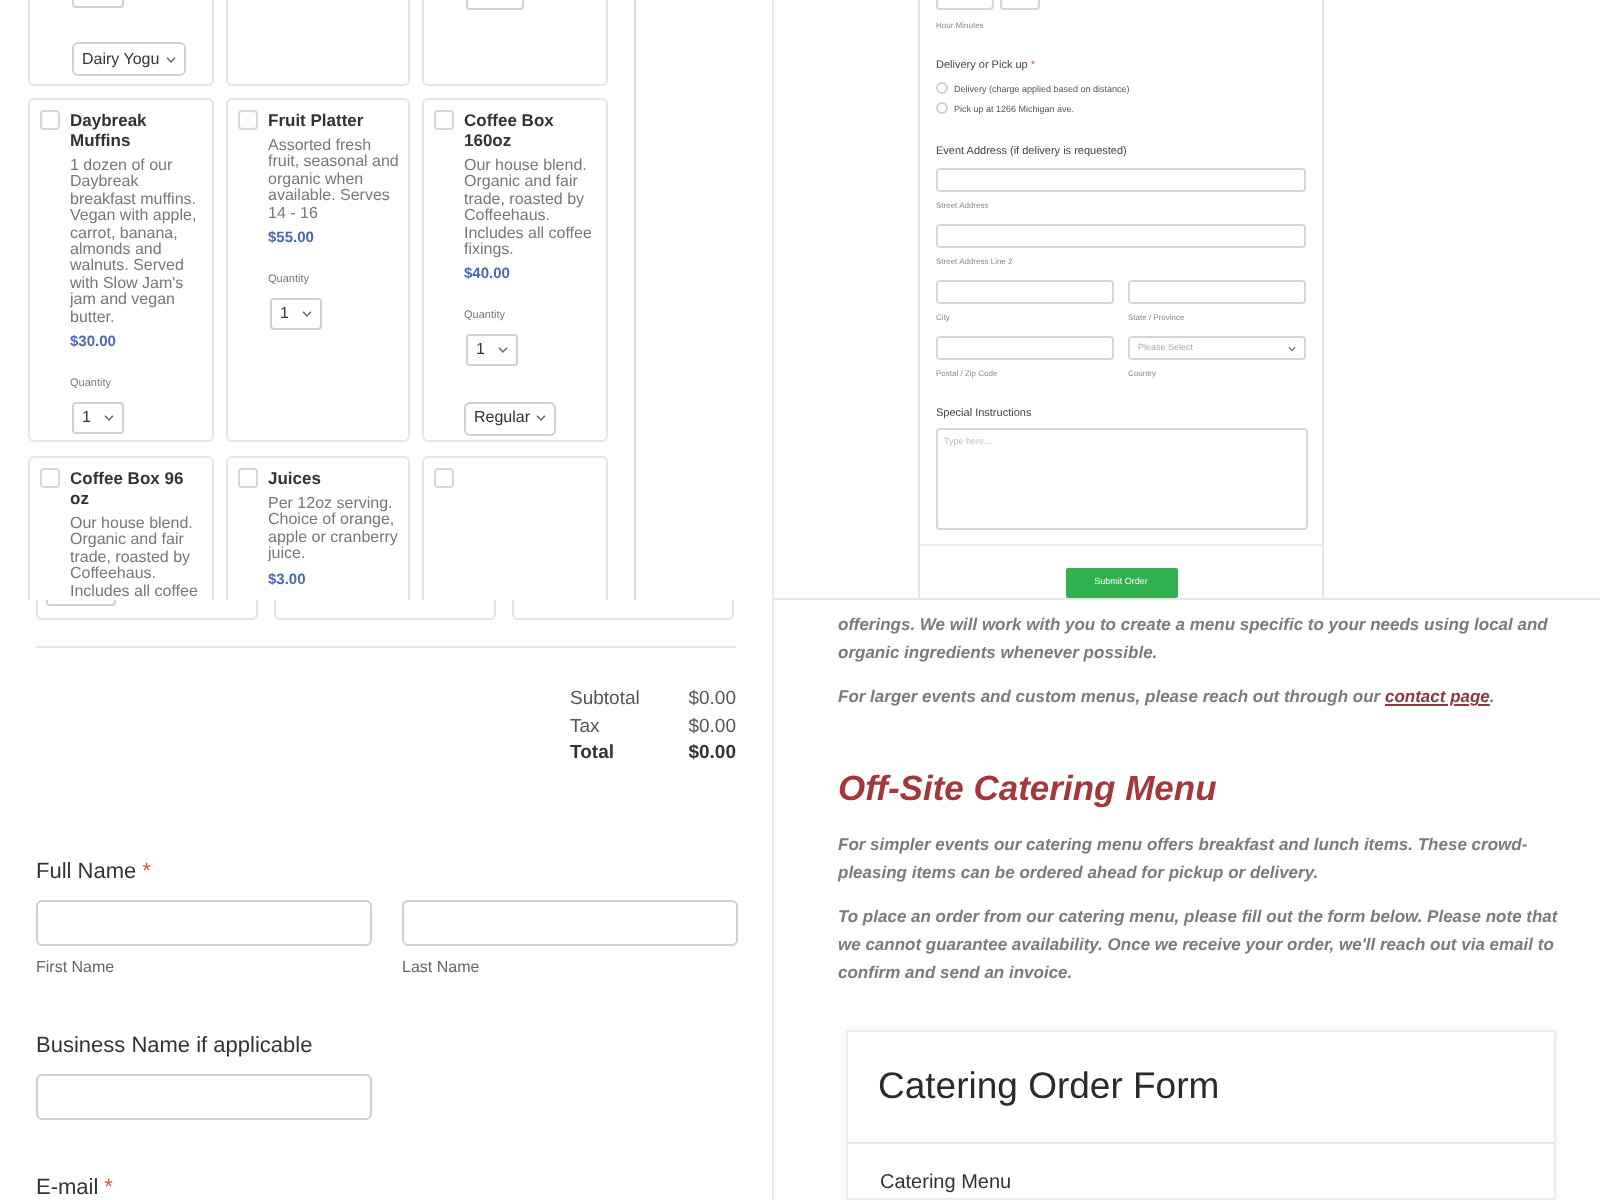  What do you see at coordinates (592, 753) in the screenshot?
I see `summary-label: Total` at bounding box center [592, 753].